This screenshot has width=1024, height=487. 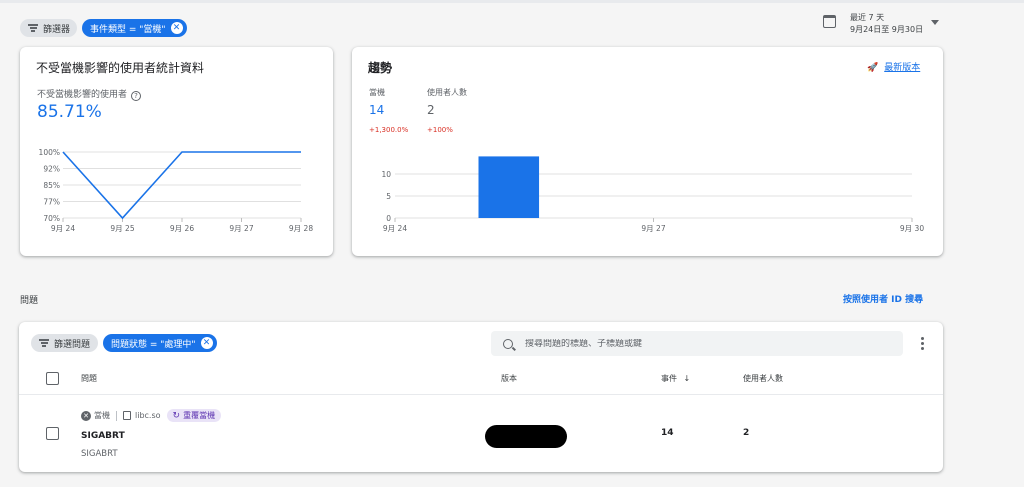 What do you see at coordinates (29, 301) in the screenshot?
I see `issues-section-title: 問題` at bounding box center [29, 301].